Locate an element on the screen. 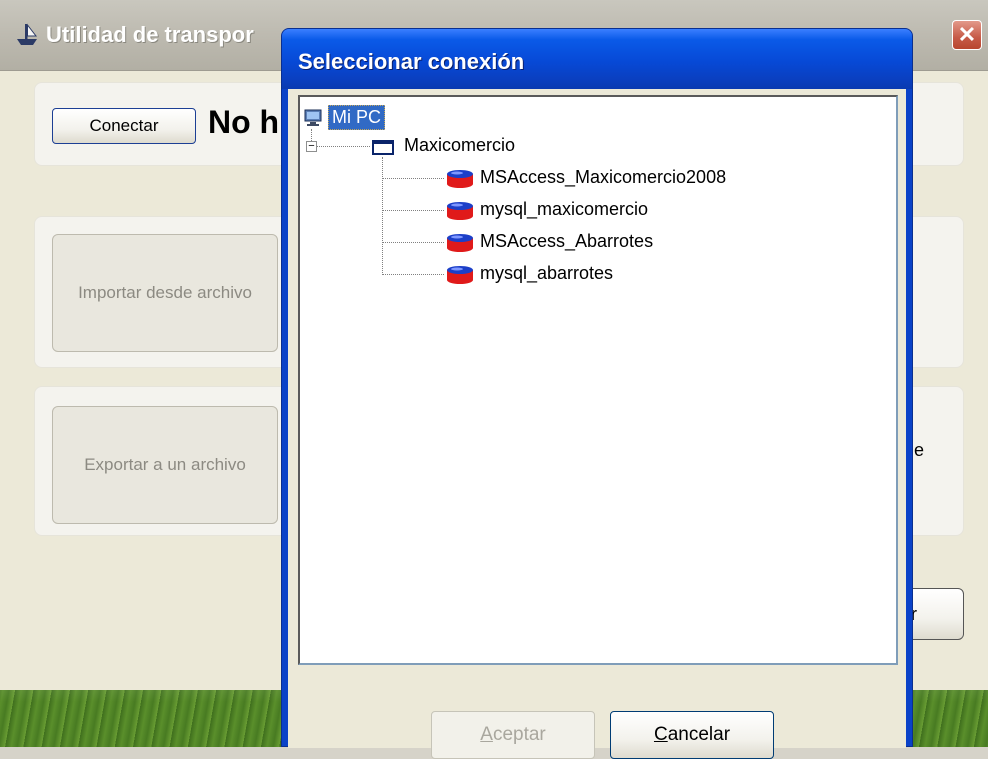  tree-connection-item: mysql_abarrotes is located at coordinates (546, 273).